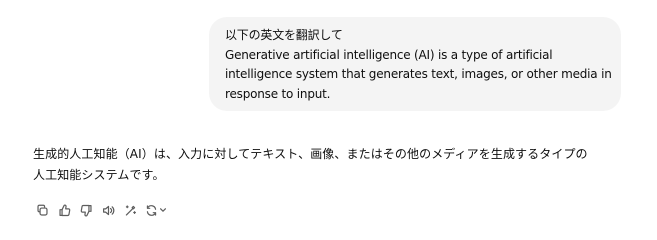 The image size is (657, 240). I want to click on bad-response-button, so click(86, 210).